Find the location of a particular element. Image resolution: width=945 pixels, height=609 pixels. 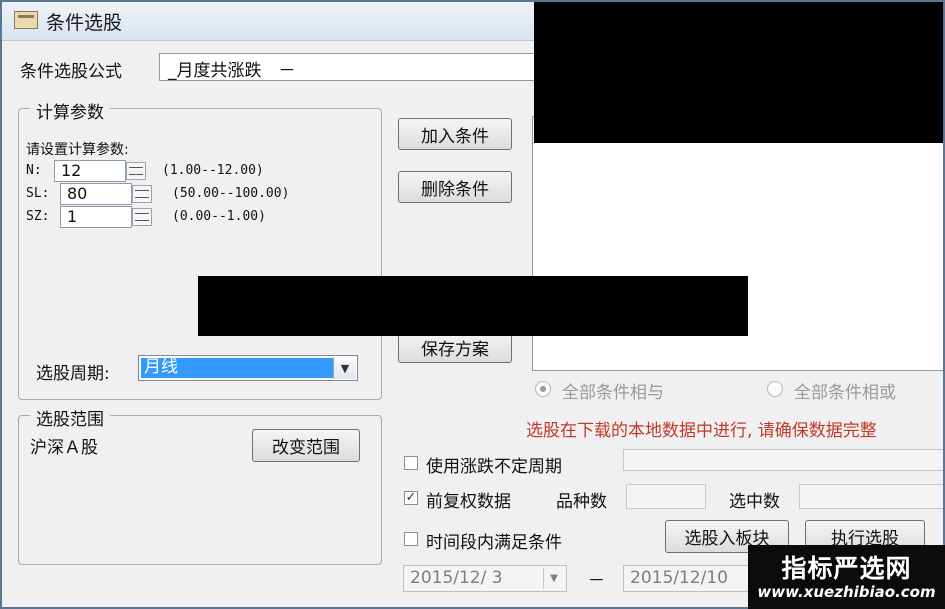

chevron-down-icon: ▼ is located at coordinates (344, 368).